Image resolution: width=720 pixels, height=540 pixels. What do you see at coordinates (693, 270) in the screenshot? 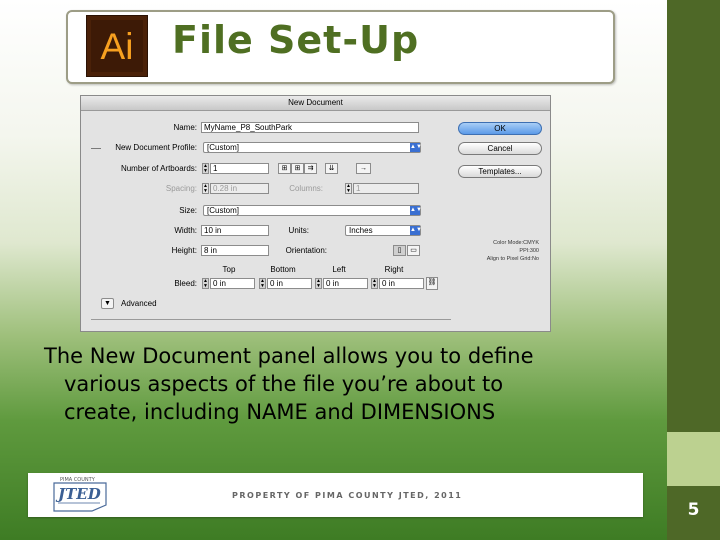
I see `sidebar-band: 5` at bounding box center [693, 270].